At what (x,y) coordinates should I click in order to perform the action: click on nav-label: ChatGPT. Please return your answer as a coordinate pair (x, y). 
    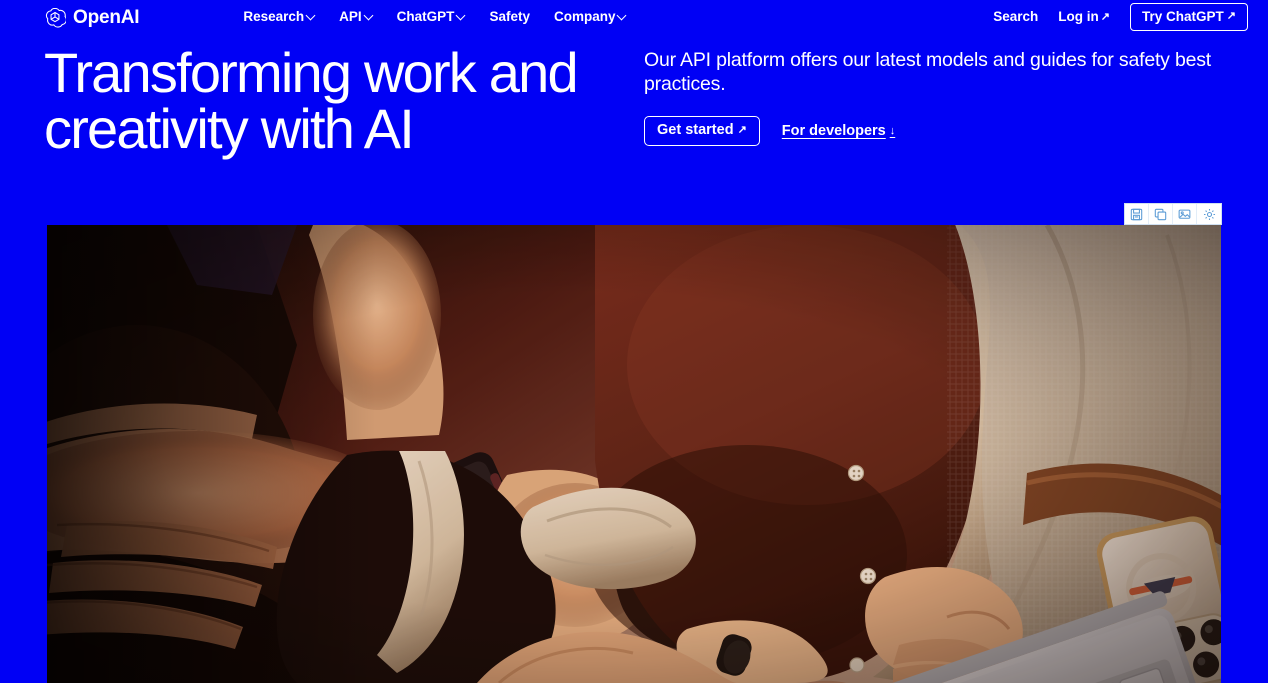
    Looking at the image, I should click on (425, 17).